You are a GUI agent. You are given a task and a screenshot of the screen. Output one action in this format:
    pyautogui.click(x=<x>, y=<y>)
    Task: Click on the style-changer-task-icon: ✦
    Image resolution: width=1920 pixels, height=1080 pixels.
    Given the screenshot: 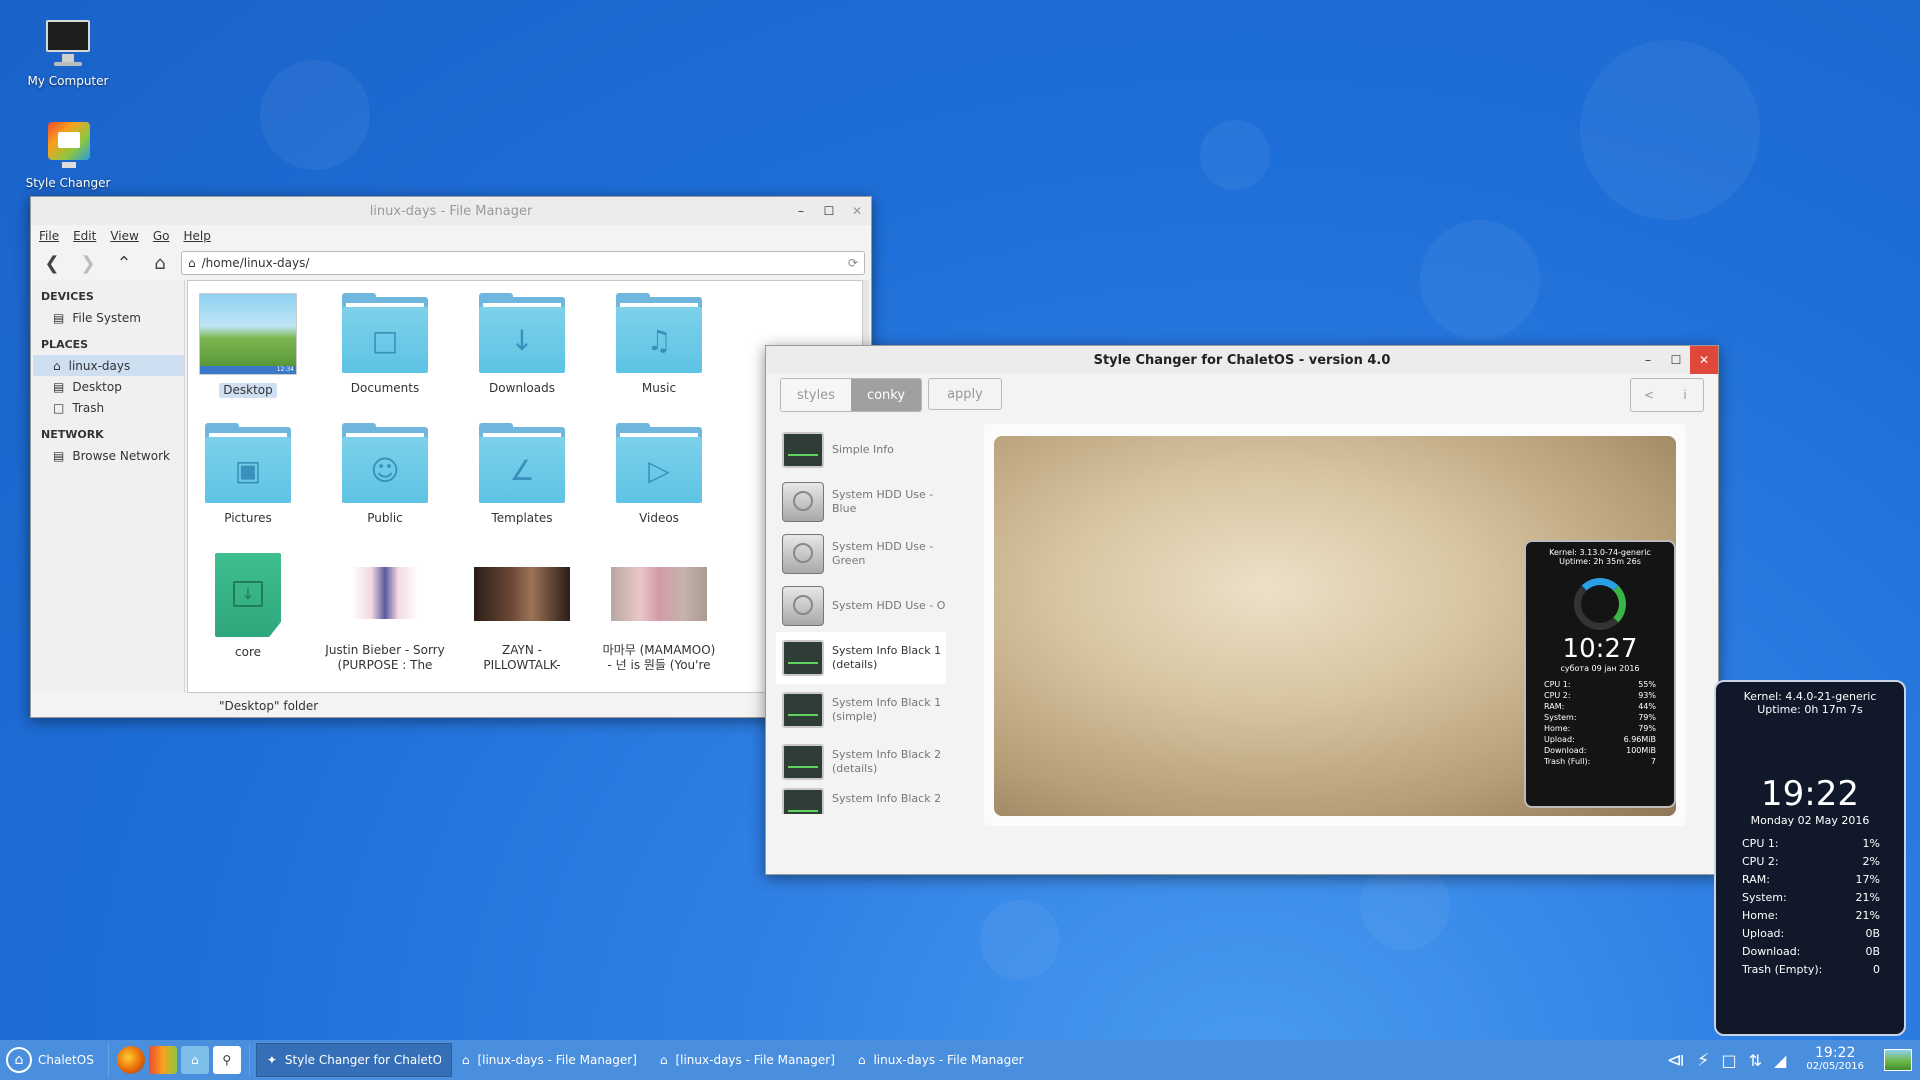 What is the action you would take?
    pyautogui.click(x=271, y=1060)
    